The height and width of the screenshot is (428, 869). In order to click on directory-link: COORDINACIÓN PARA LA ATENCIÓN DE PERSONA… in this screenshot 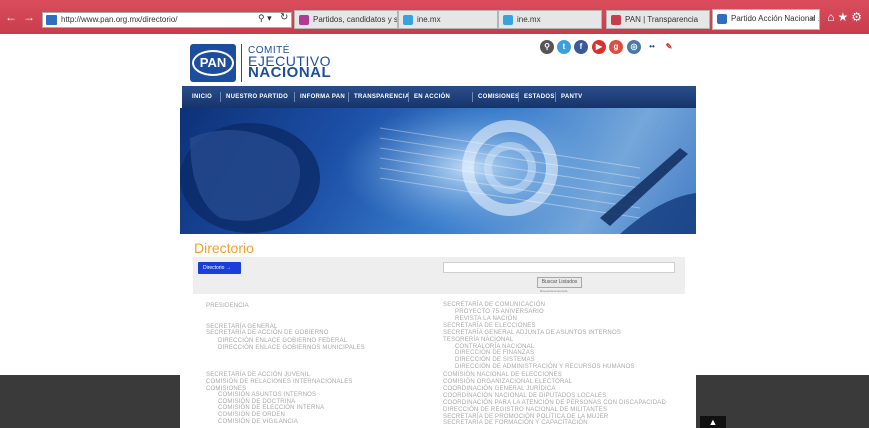, I will do `click(554, 403)`.